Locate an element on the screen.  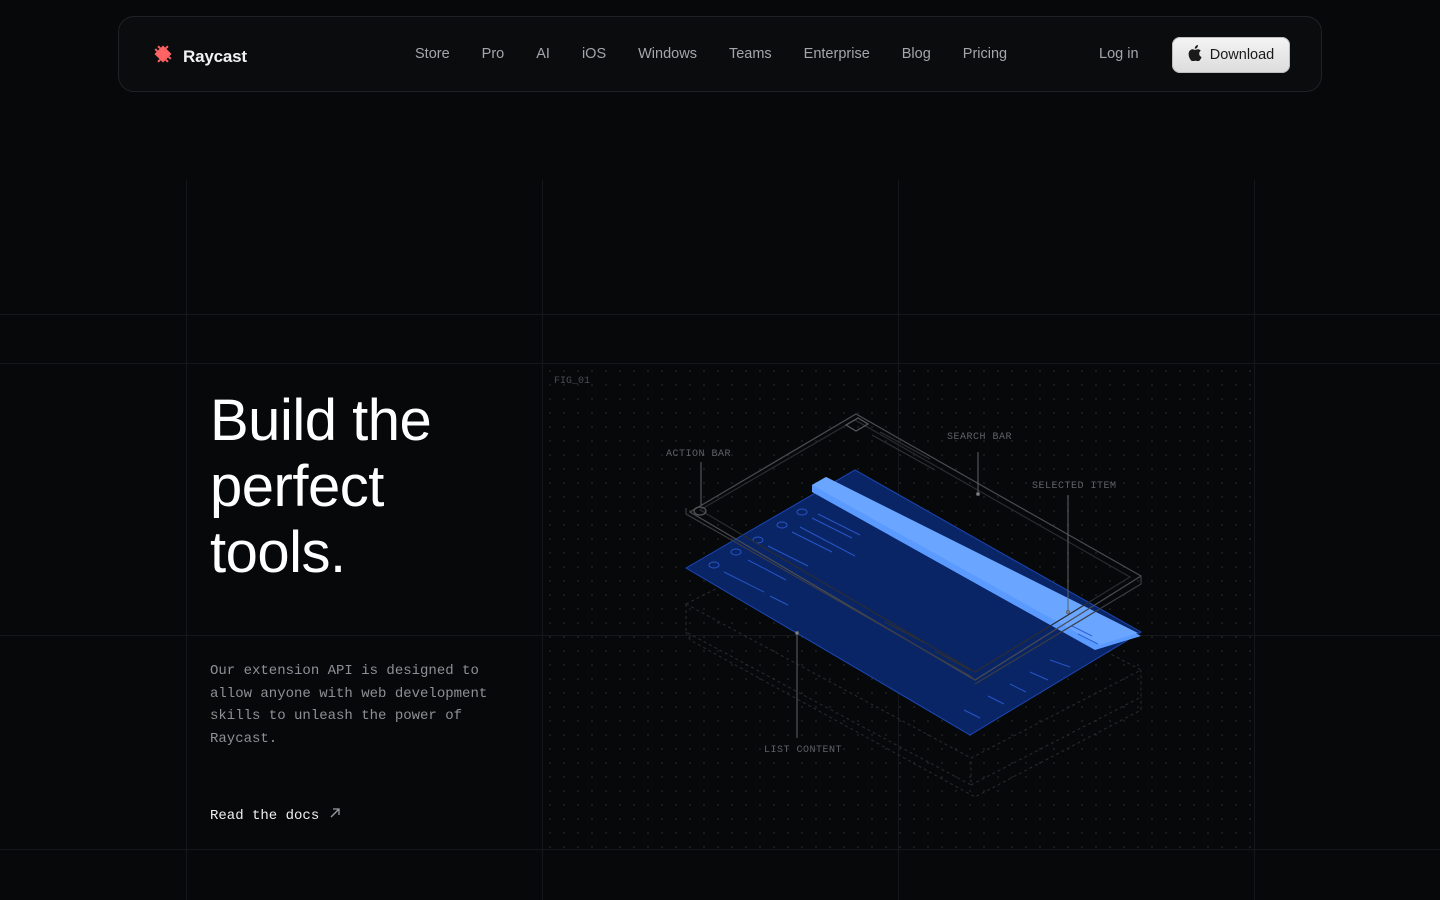
hero-headline: Build the perfect tools. is located at coordinates (321, 486).